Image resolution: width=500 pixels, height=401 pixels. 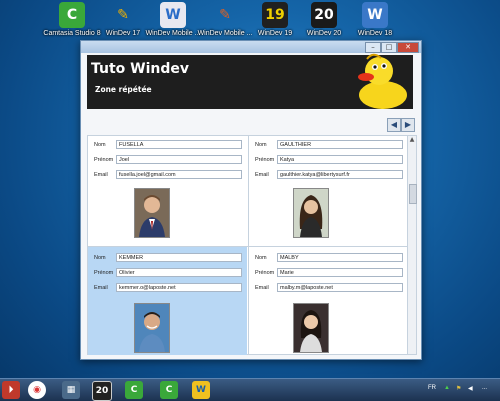 What do you see at coordinates (71, 390) in the screenshot?
I see `calculator-icon: ▦` at bounding box center [71, 390].